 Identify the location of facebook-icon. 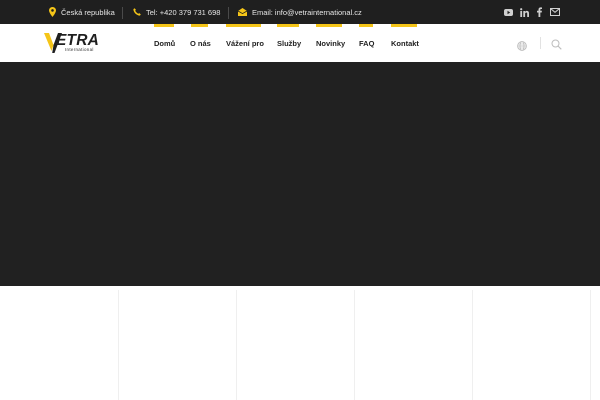
(539, 12).